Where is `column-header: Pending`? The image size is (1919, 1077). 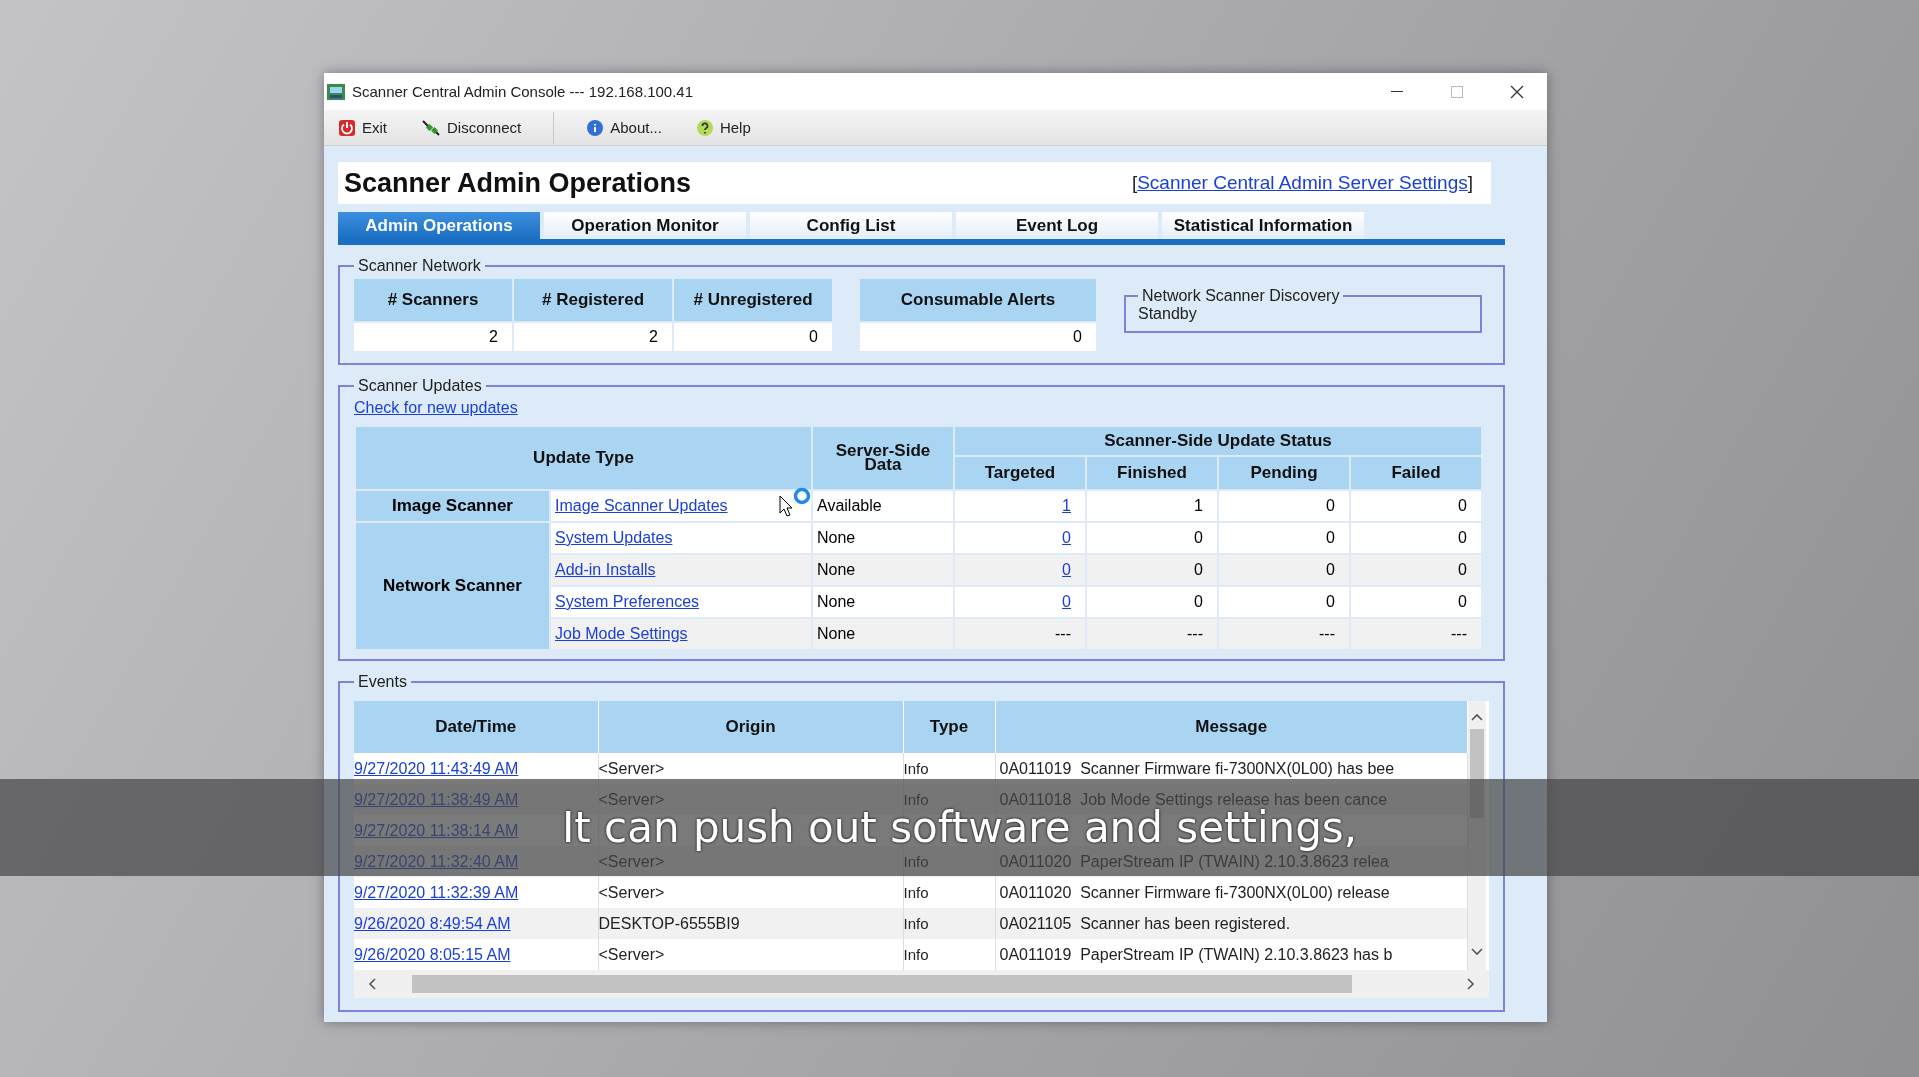
column-header: Pending is located at coordinates (1284, 473).